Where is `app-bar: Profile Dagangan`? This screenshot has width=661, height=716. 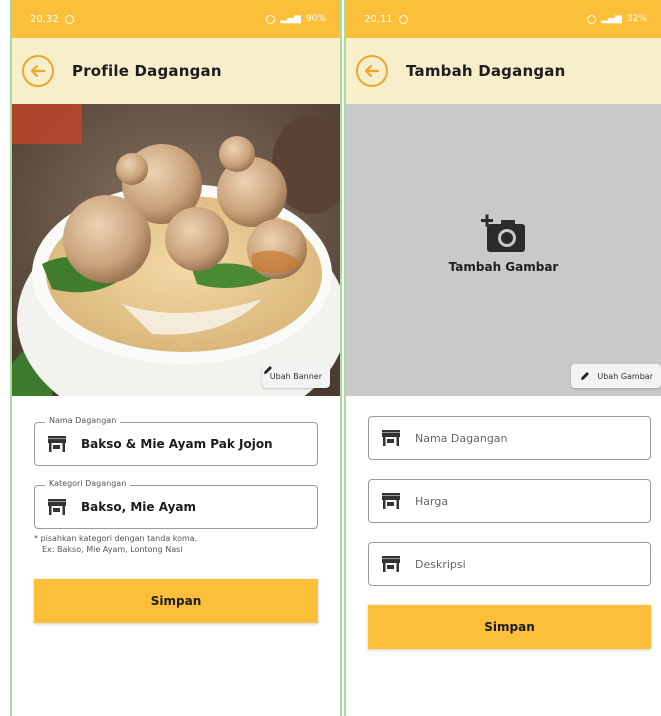
app-bar: Profile Dagangan is located at coordinates (176, 71).